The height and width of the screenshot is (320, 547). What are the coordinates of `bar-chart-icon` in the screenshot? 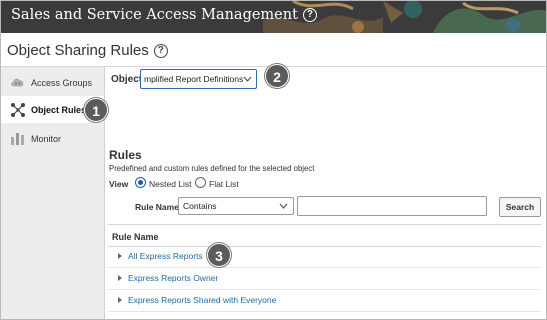 It's located at (17, 139).